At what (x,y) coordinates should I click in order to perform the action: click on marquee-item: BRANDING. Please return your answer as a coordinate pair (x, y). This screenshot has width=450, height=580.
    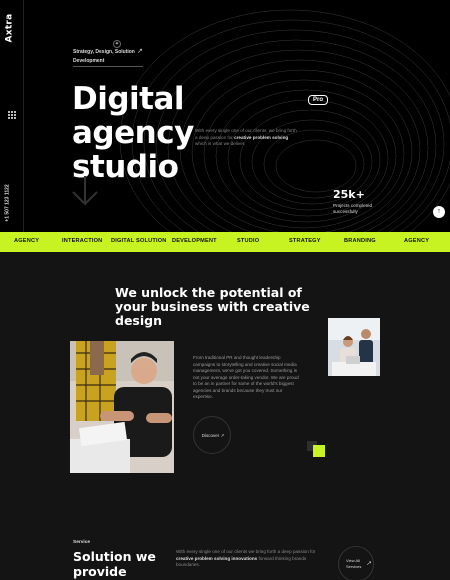
    Looking at the image, I should click on (360, 241).